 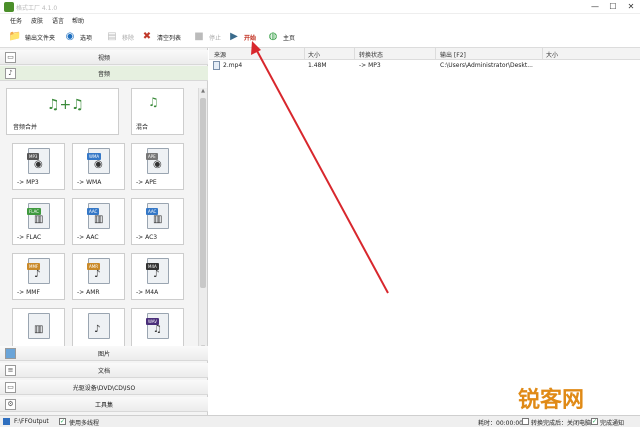 I want to click on col-status: 转换状态, so click(x=371, y=54).